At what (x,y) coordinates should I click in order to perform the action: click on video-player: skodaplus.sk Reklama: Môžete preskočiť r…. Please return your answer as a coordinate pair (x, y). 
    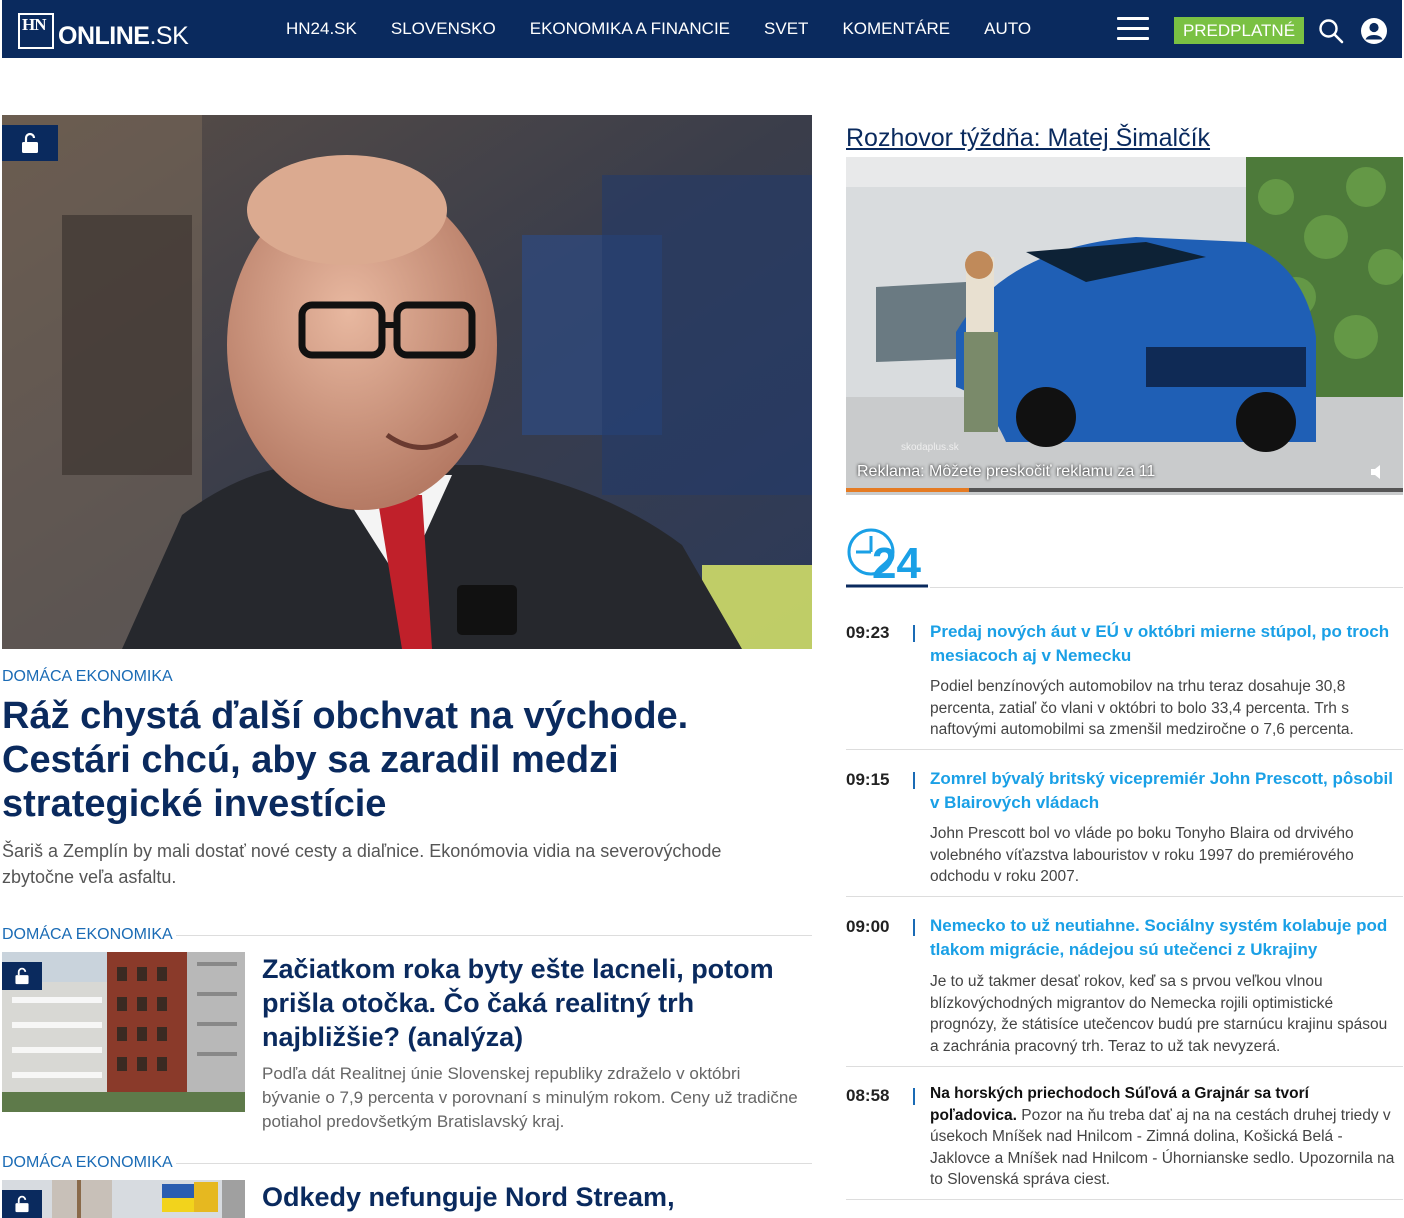
    Looking at the image, I should click on (1124, 326).